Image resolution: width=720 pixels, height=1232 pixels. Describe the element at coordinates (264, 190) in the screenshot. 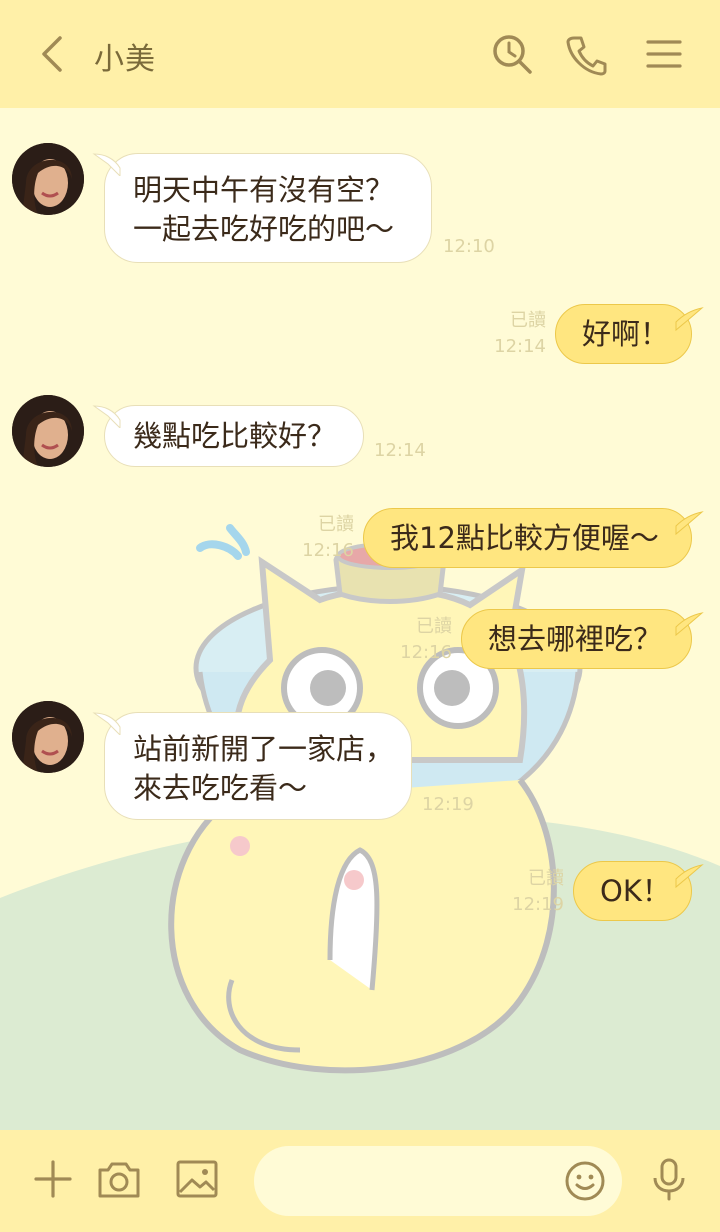

I see `message-text: 明天中午有沒有空？` at that location.